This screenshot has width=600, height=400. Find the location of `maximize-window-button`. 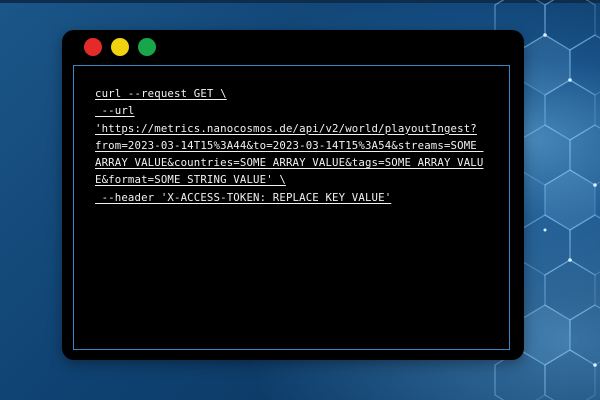

maximize-window-button is located at coordinates (147, 47).